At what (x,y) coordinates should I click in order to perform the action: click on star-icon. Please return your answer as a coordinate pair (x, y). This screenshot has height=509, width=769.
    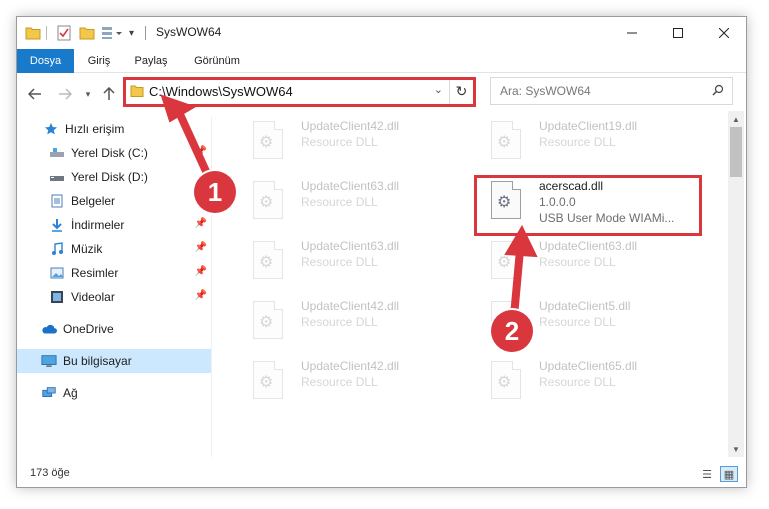
    Looking at the image, I should click on (51, 129).